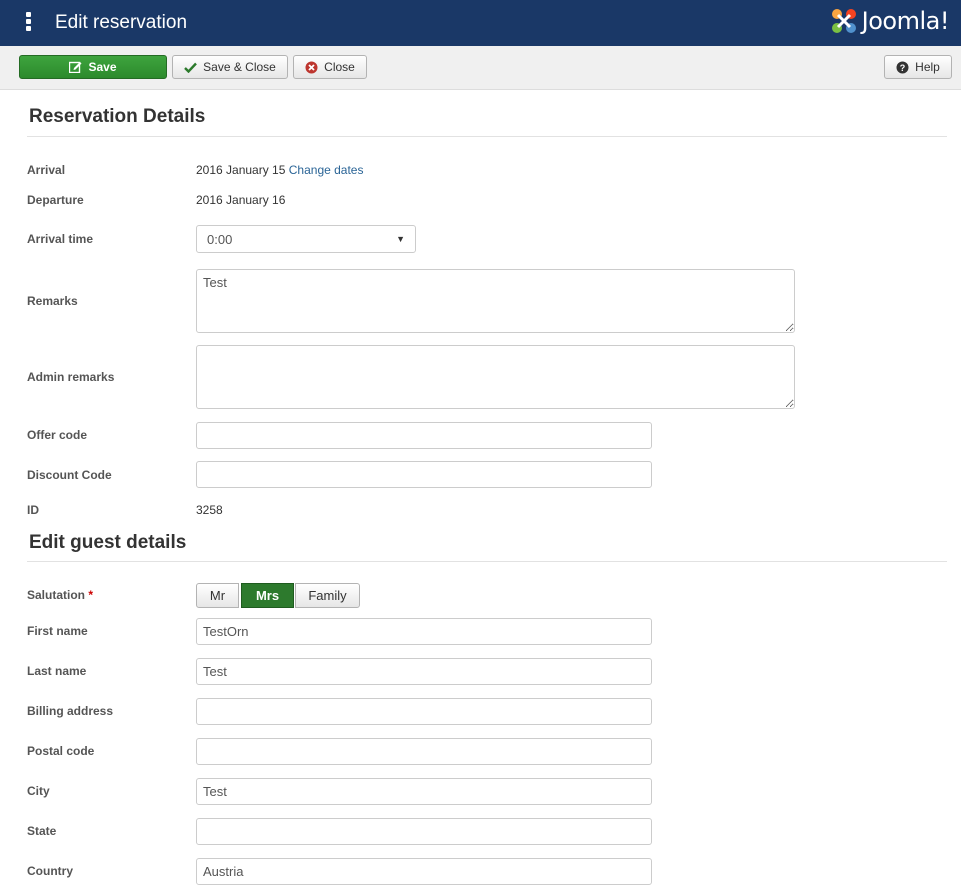  I want to click on edit-icon, so click(75, 67).